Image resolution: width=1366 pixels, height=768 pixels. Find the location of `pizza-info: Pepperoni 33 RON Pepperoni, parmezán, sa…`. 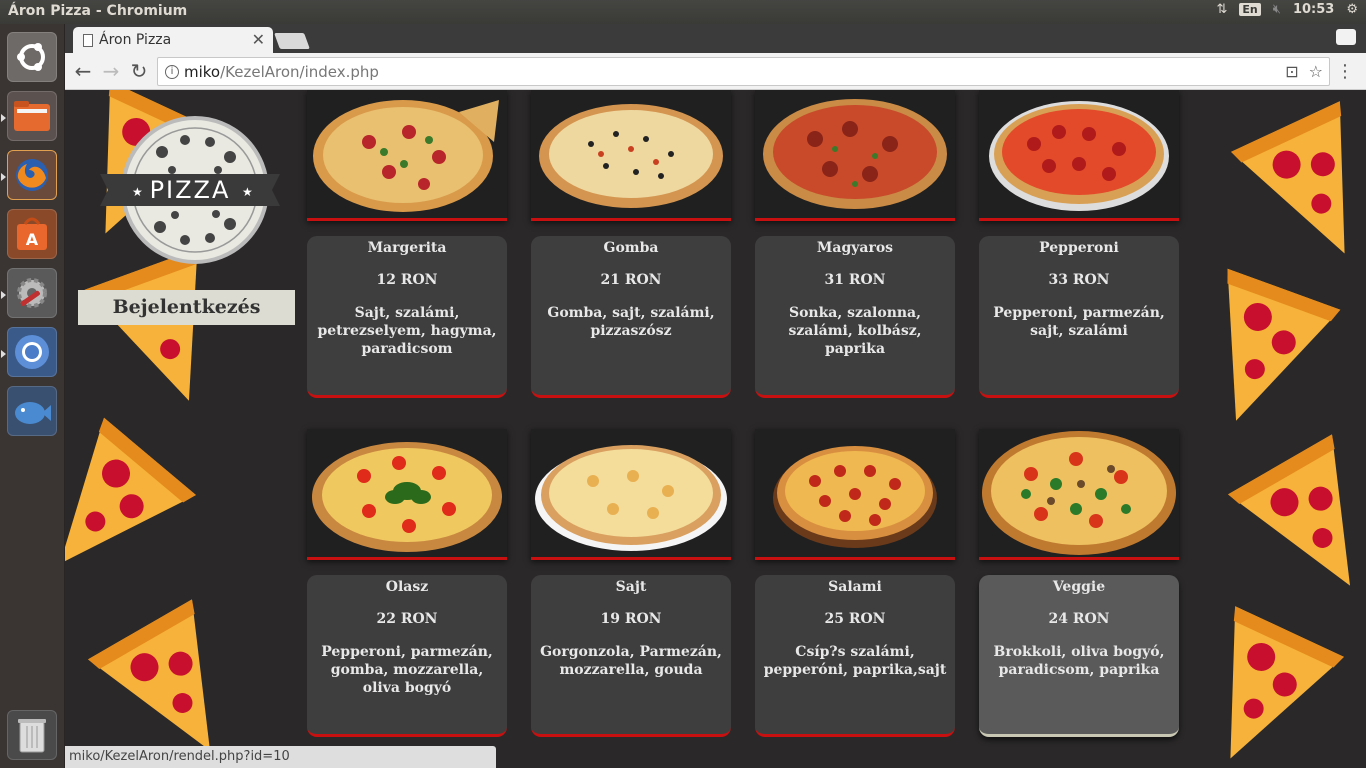

pizza-info: Pepperoni 33 RON Pepperoni, parmezán, sa… is located at coordinates (1079, 317).